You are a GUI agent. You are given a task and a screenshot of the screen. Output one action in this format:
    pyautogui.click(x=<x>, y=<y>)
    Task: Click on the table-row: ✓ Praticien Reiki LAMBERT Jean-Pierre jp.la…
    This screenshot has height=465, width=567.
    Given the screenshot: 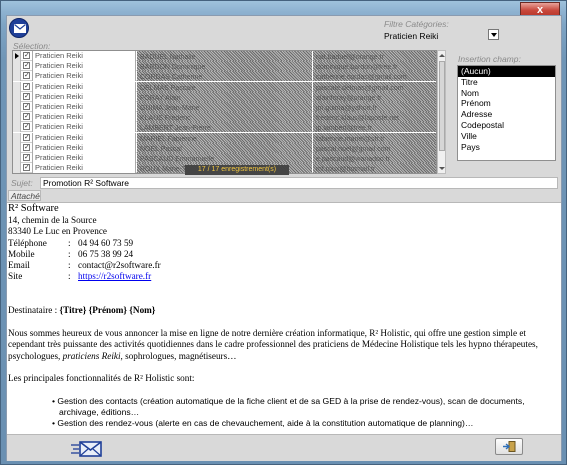 What is the action you would take?
    pyautogui.click(x=224, y=127)
    